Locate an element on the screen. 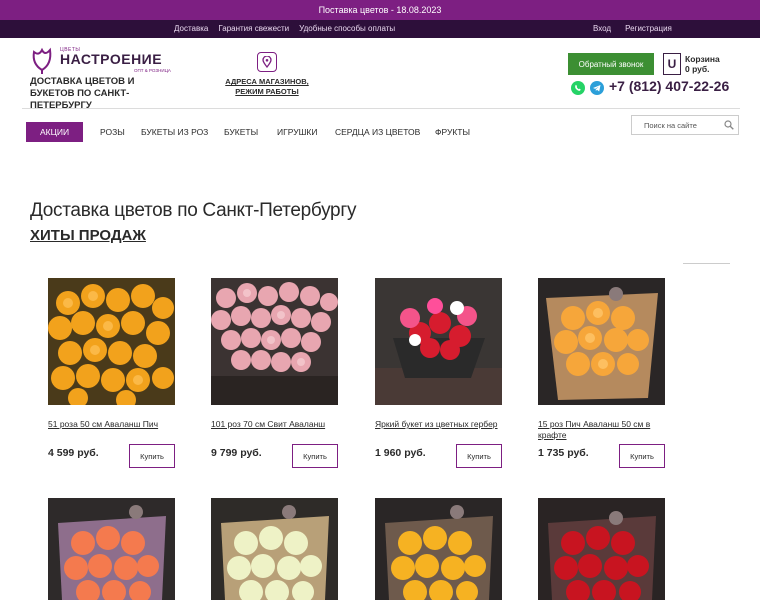  phone-number: +7 (812) 407-22-26 is located at coordinates (669, 86).